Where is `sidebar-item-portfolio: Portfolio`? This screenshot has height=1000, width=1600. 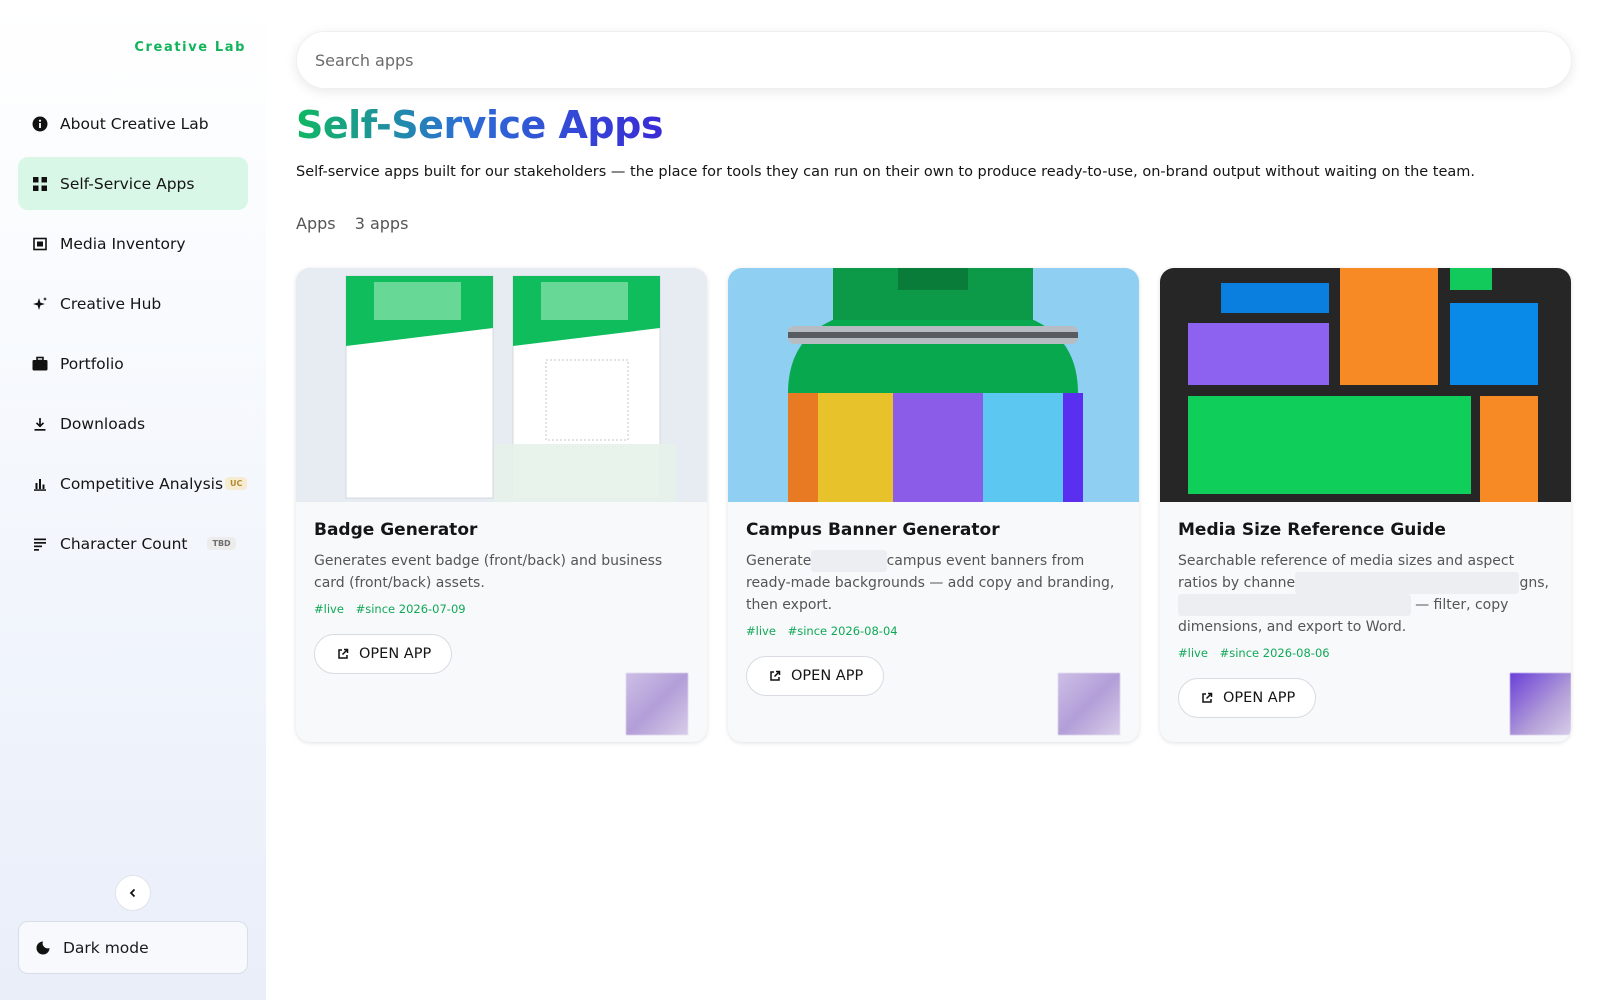 sidebar-item-portfolio: Portfolio is located at coordinates (133, 363).